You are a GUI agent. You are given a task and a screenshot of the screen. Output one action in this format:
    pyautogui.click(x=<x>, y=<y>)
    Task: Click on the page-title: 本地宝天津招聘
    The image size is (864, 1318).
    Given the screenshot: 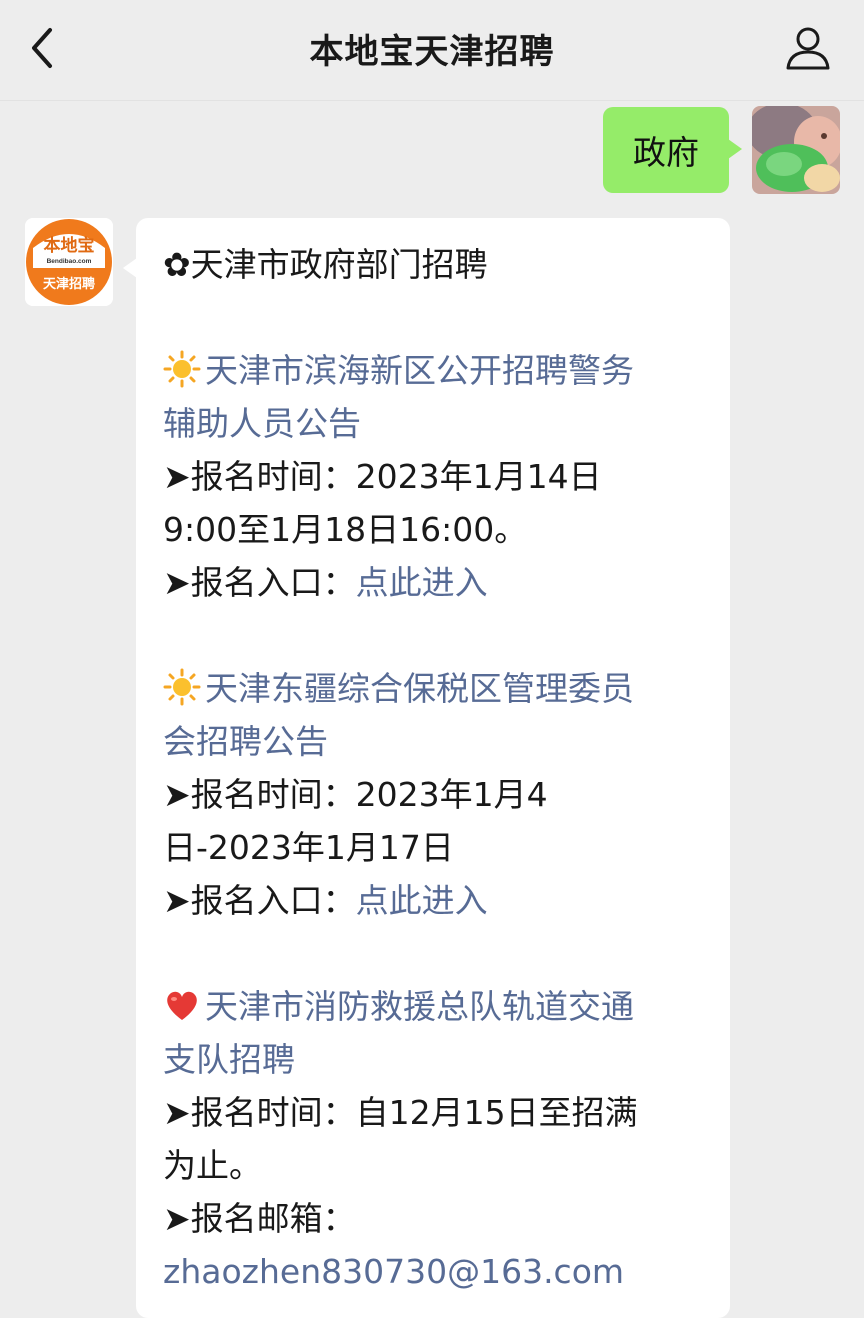 What is the action you would take?
    pyautogui.click(x=432, y=52)
    